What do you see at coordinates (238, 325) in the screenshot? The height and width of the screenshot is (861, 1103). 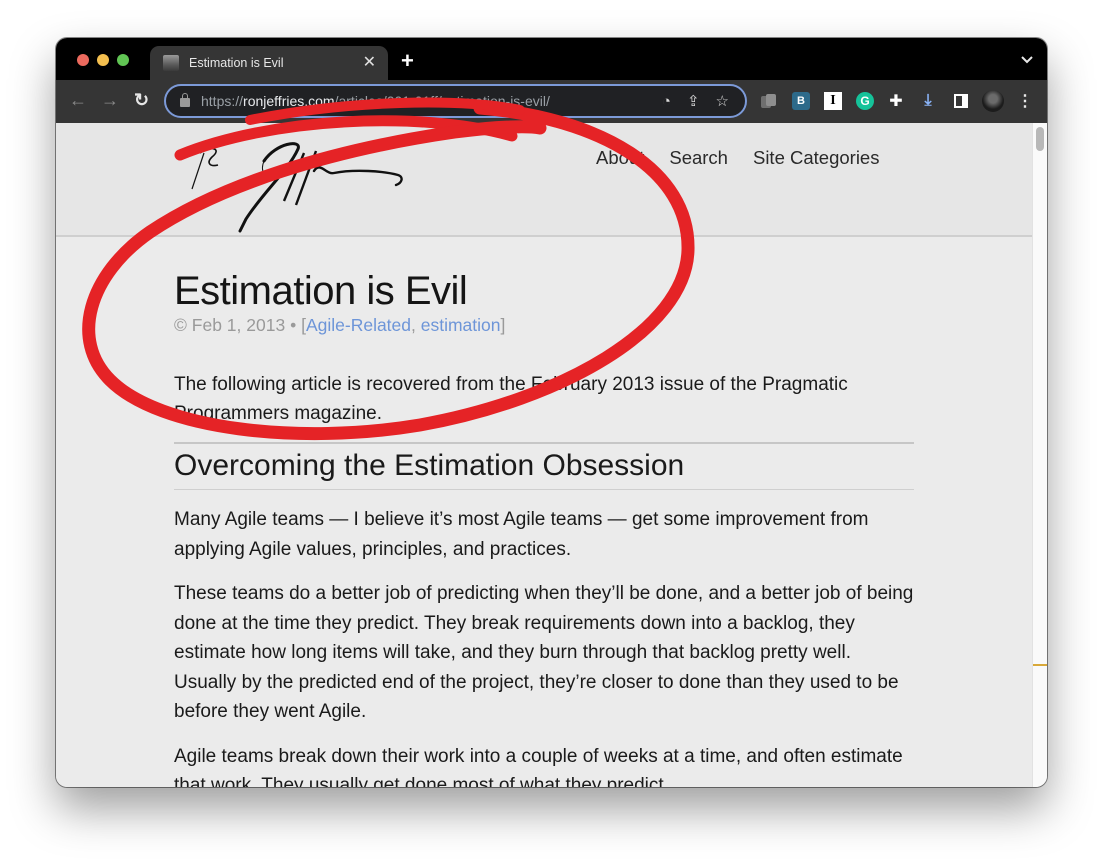 I see `post-date: Feb 1, 2013` at bounding box center [238, 325].